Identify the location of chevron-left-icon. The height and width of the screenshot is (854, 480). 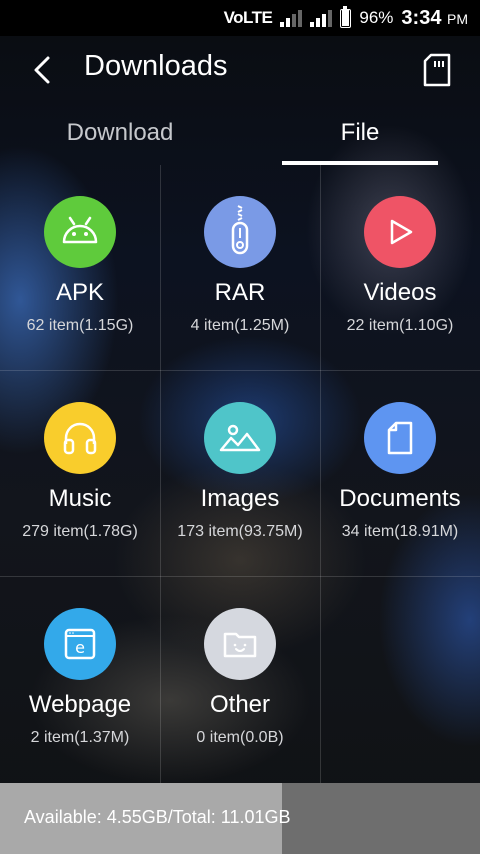
(42, 70).